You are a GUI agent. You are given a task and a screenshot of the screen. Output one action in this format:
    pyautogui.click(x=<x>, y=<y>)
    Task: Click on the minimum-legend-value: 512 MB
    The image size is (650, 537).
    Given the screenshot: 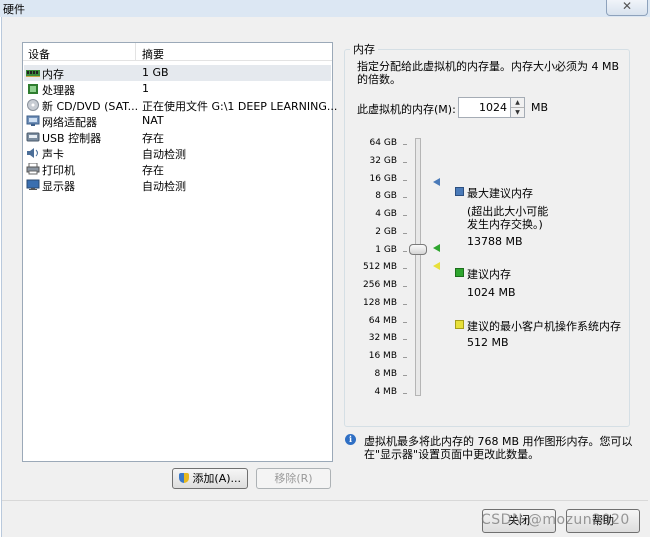 What is the action you would take?
    pyautogui.click(x=488, y=342)
    